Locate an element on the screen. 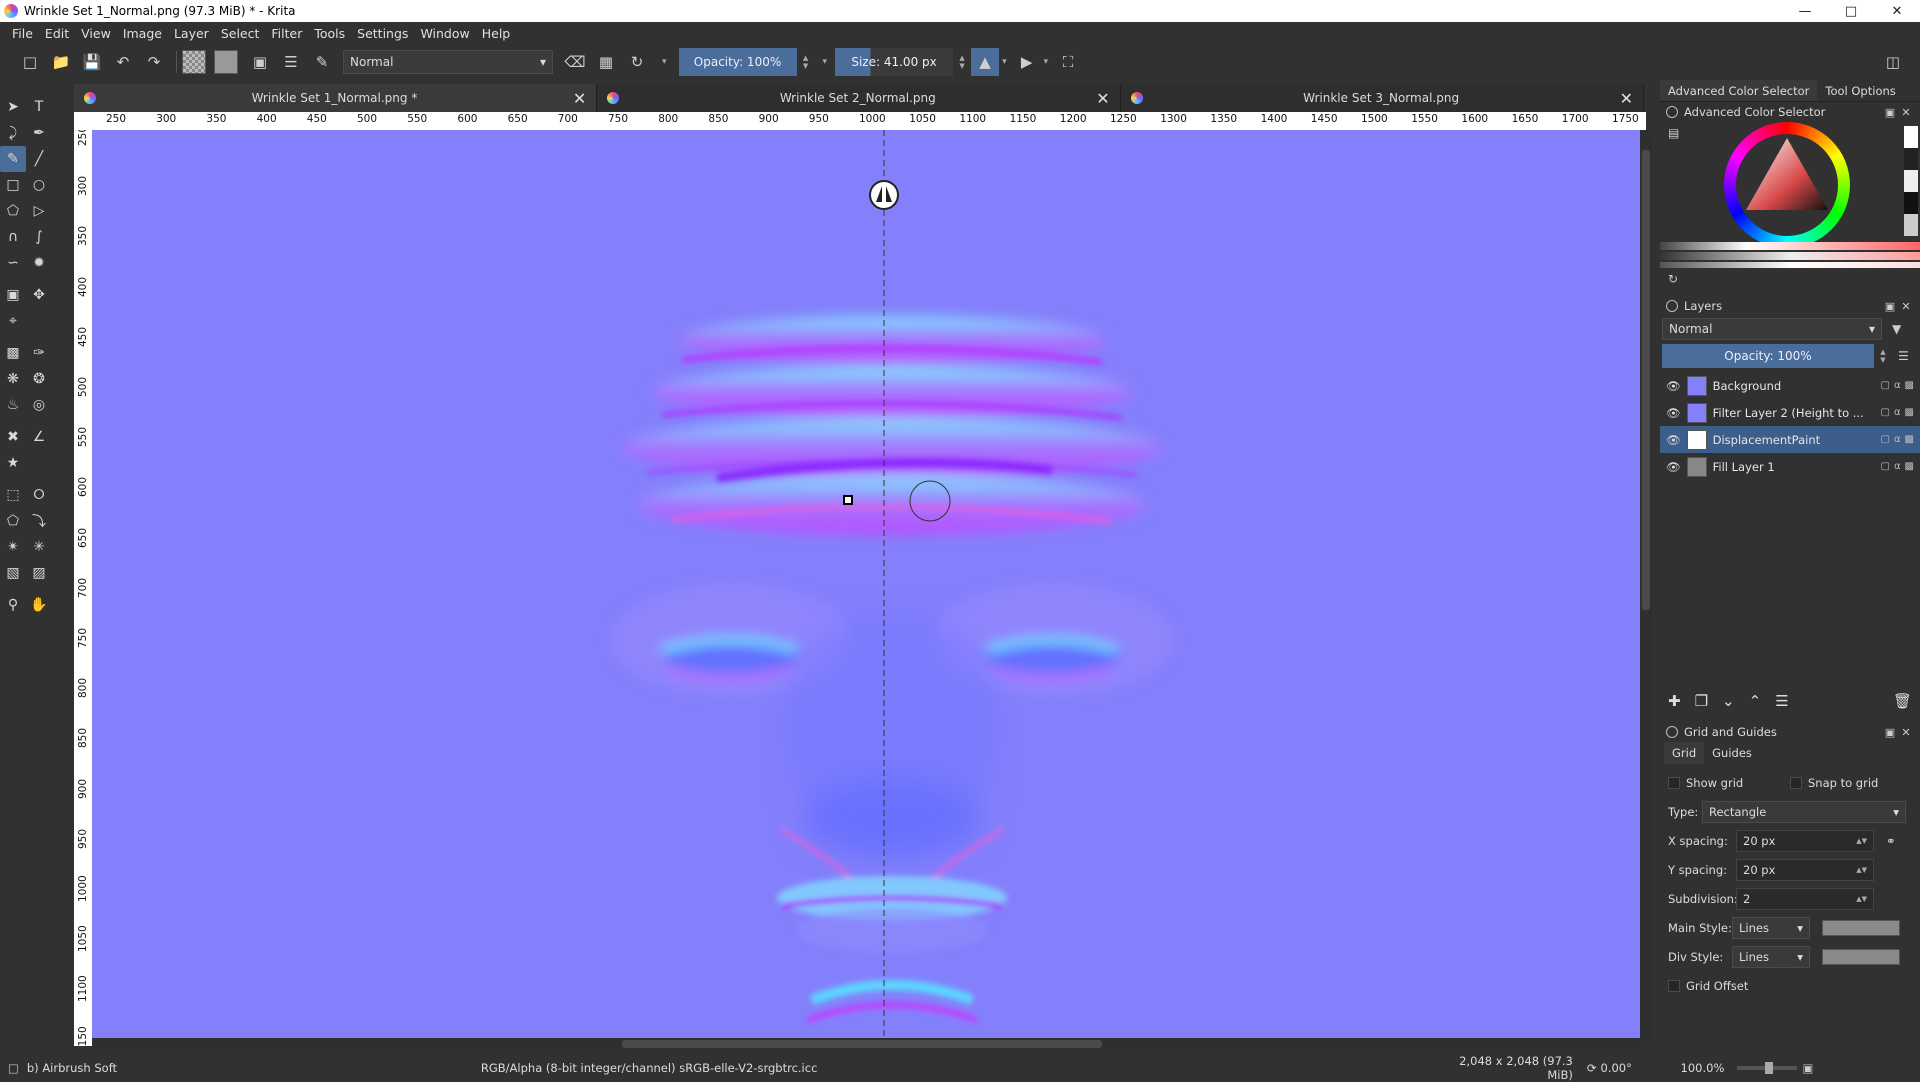 This screenshot has height=1082, width=1920. main-style-select: Lines ▾ is located at coordinates (1771, 927).